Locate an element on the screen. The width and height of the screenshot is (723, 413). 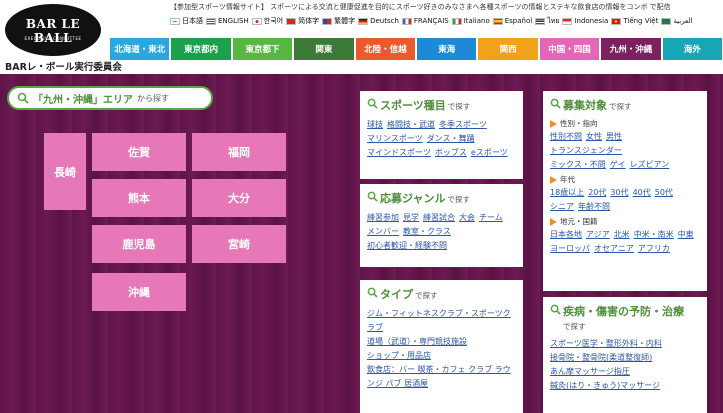
sports-link: ダンス・舞踊 is located at coordinates (451, 138).